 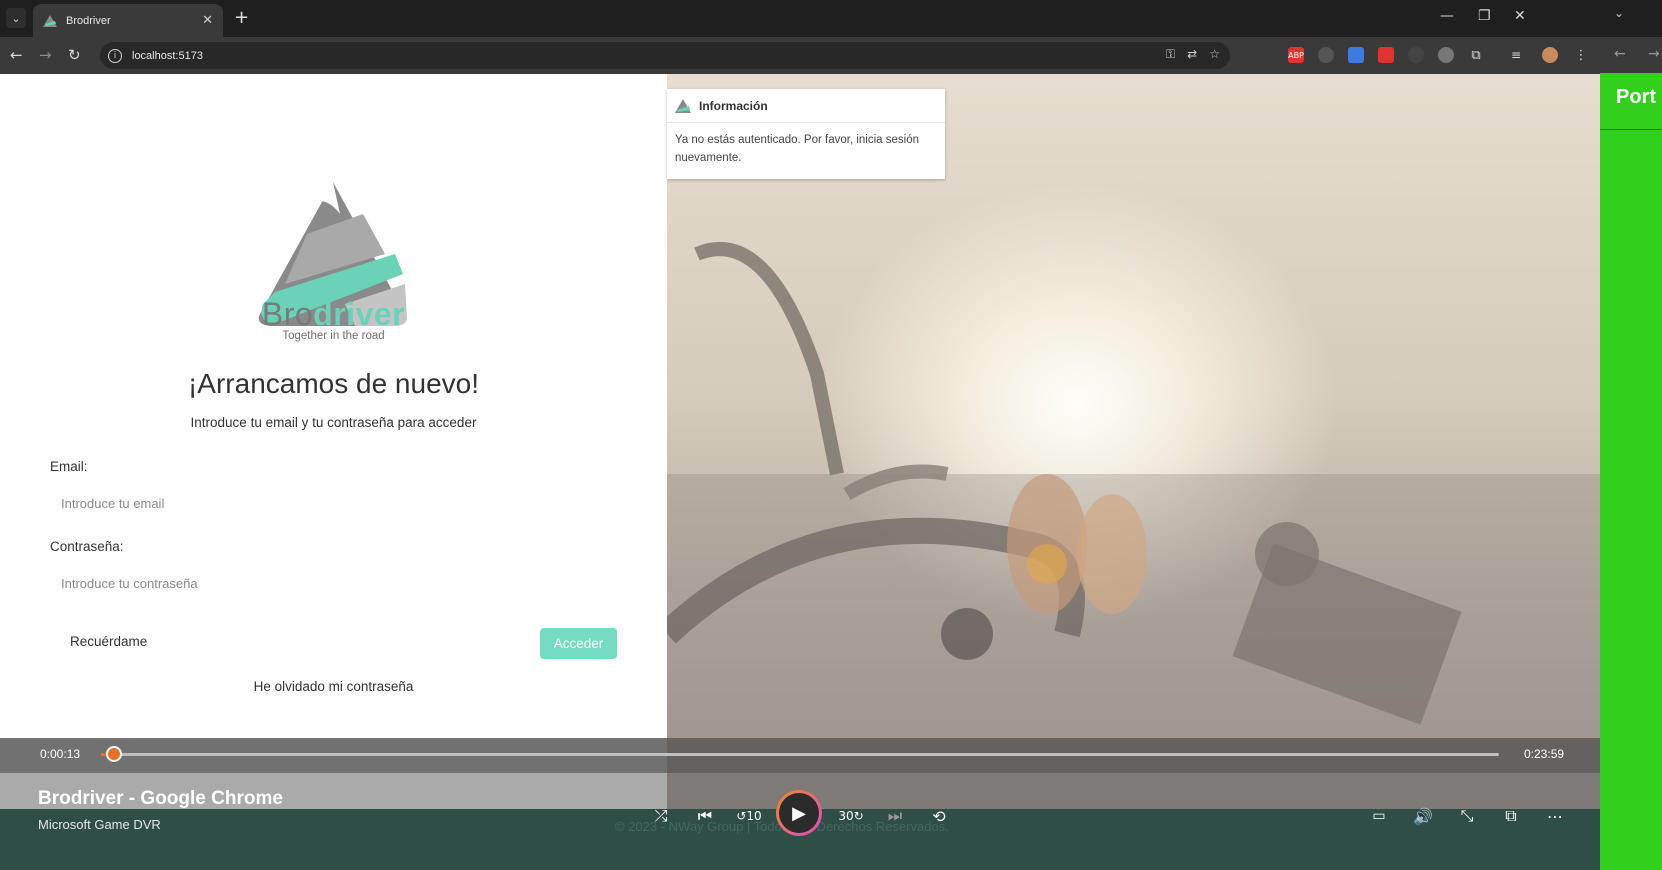 I want to click on email-field, so click(x=334, y=503).